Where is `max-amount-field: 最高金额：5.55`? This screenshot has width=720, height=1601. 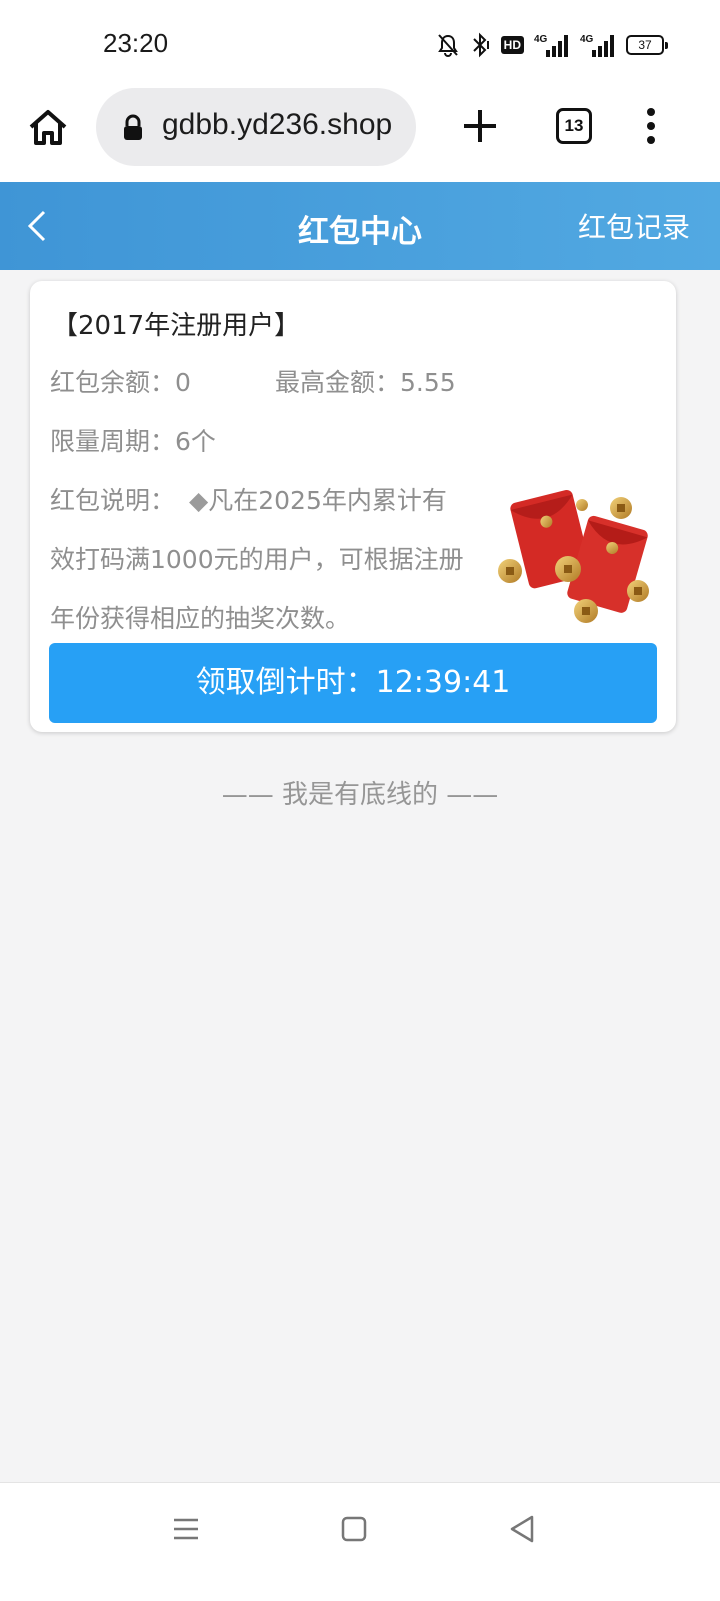
max-amount-field: 最高金额：5.55 is located at coordinates (365, 381).